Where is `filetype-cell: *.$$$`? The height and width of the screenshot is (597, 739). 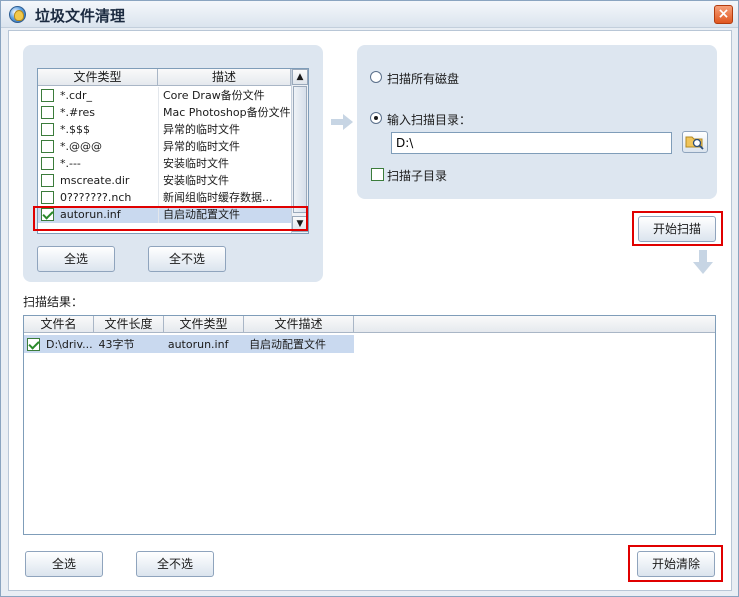 filetype-cell: *.$$$ is located at coordinates (98, 129).